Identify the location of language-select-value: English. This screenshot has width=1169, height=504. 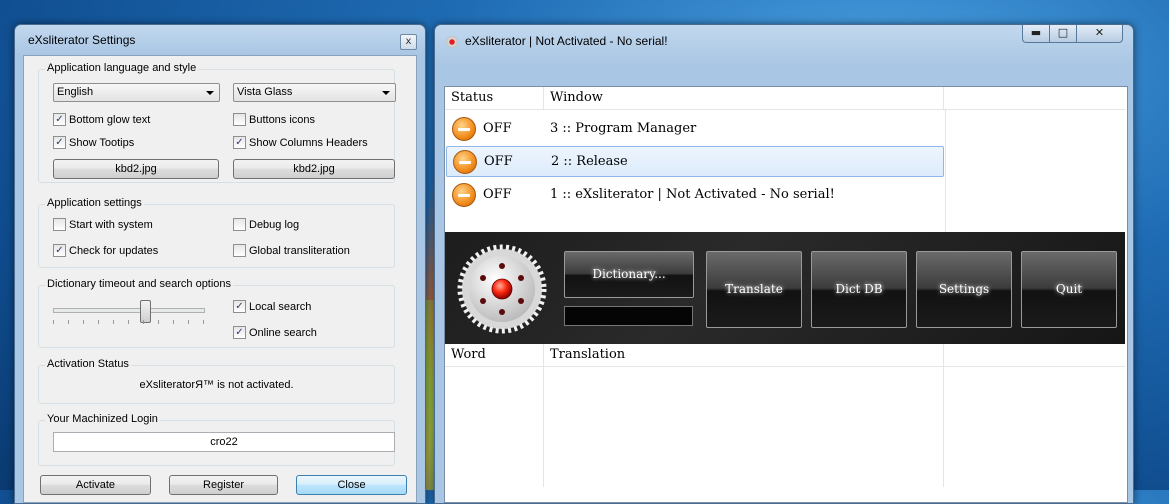
(75, 92).